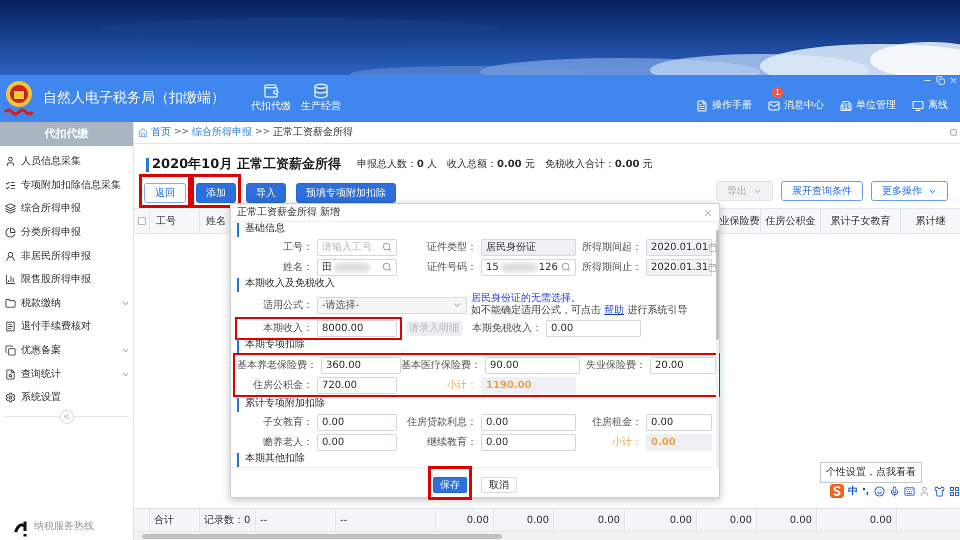  I want to click on mail-icon, so click(774, 106).